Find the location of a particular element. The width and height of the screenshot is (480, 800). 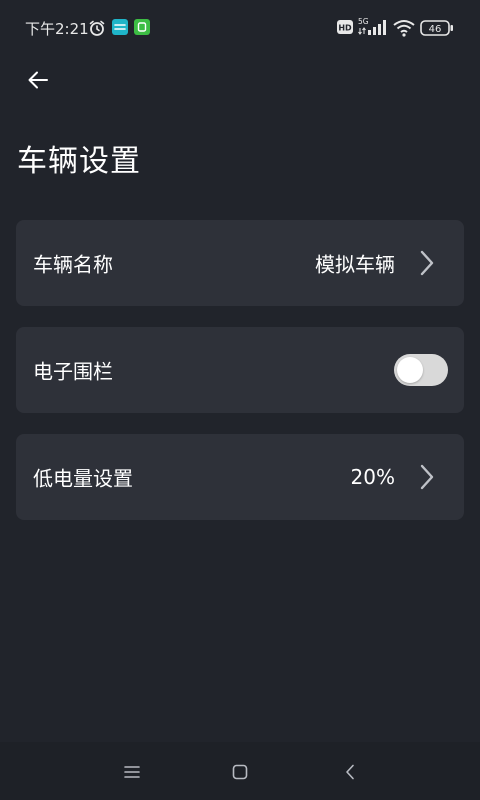

chevron-left-icon is located at coordinates (350, 772).